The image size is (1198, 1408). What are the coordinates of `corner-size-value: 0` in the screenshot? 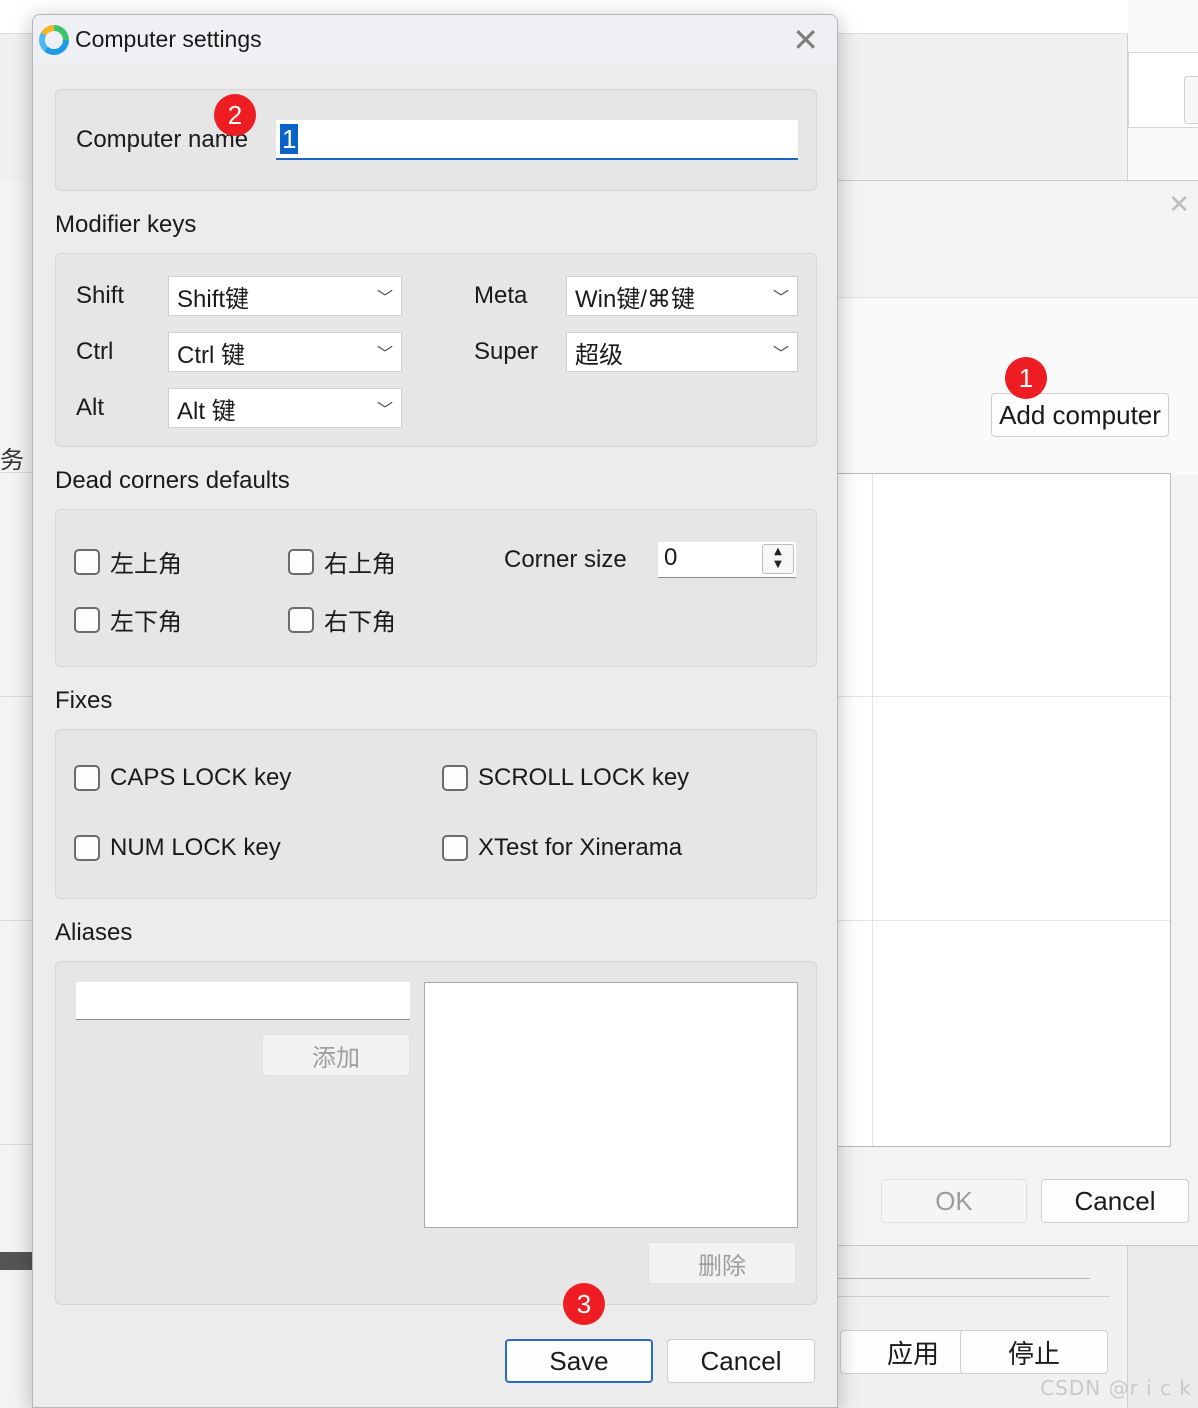 It's located at (671, 557).